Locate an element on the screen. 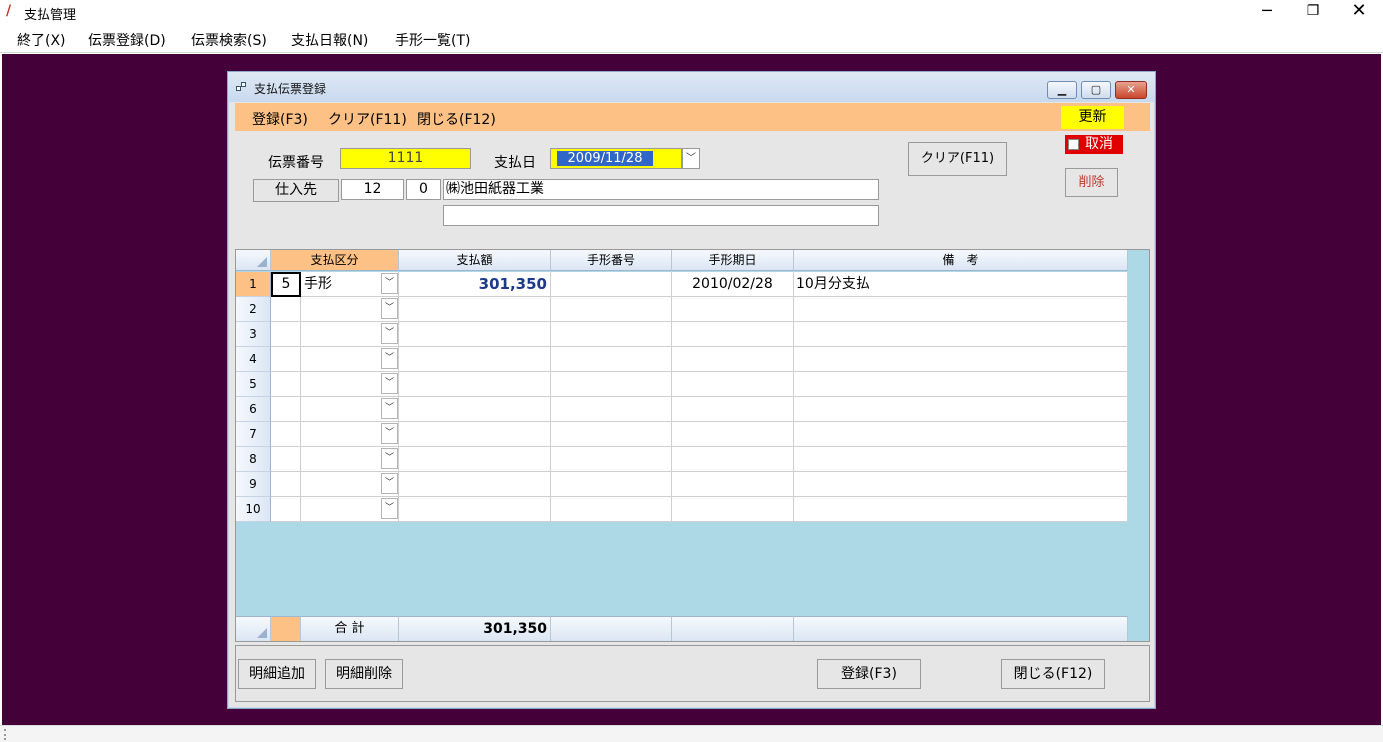 This screenshot has height=742, width=1383. col-header-remarks: 備 考 is located at coordinates (961, 260).